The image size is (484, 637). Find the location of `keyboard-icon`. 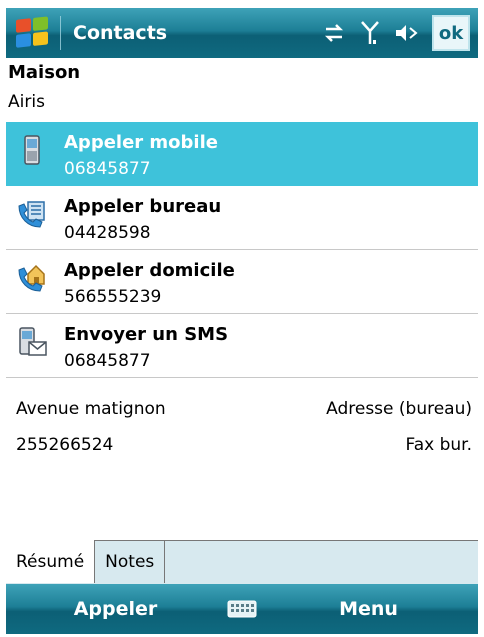

keyboard-icon is located at coordinates (242, 609).